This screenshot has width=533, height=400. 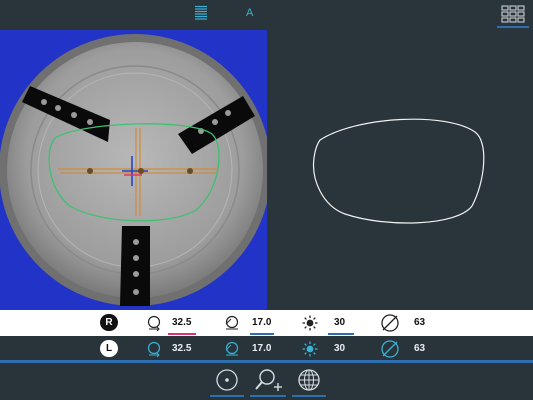 I want to click on globe-grid-icon, so click(x=309, y=380).